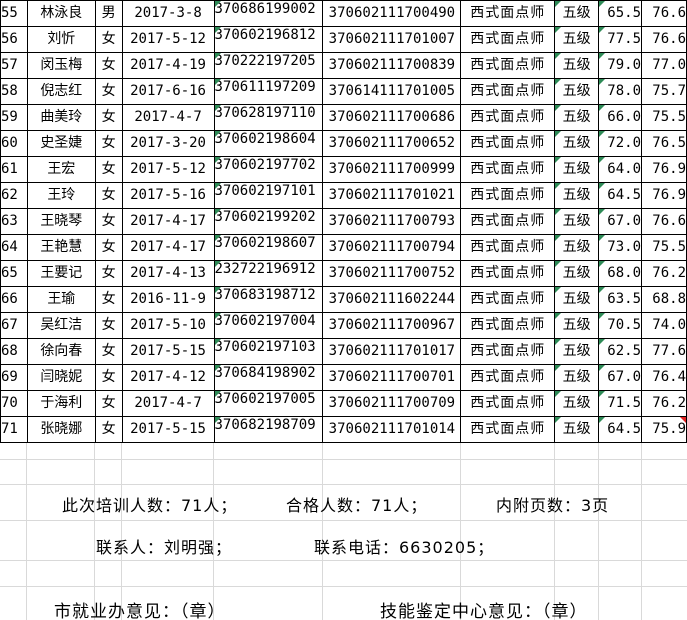 The width and height of the screenshot is (687, 620). I want to click on id-number-cell: 370602198604, so click(268, 143).